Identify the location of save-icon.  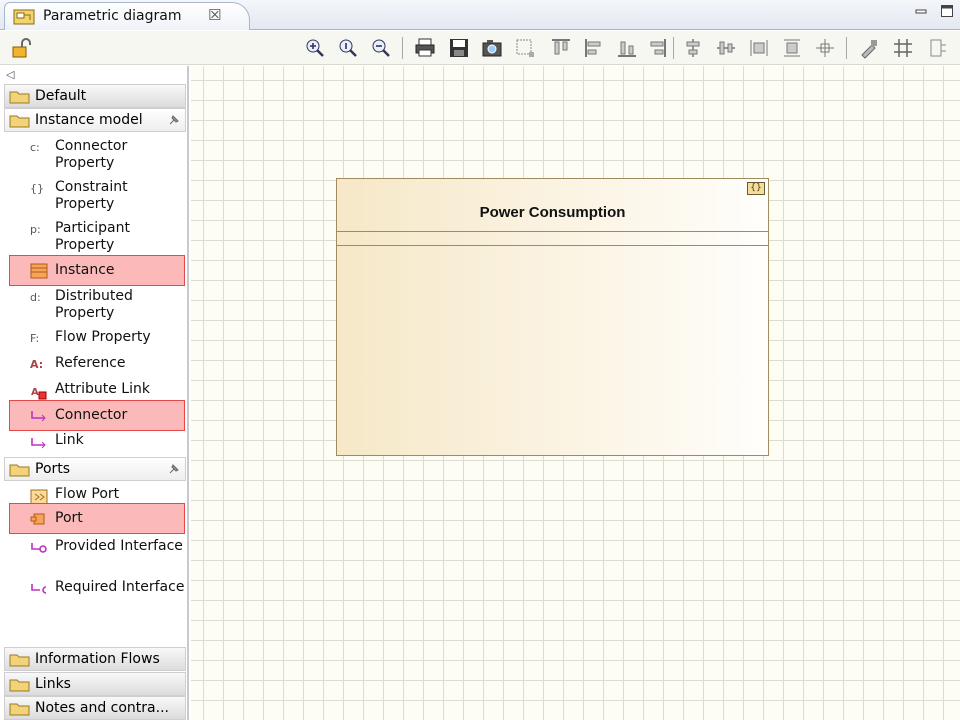
(459, 48).